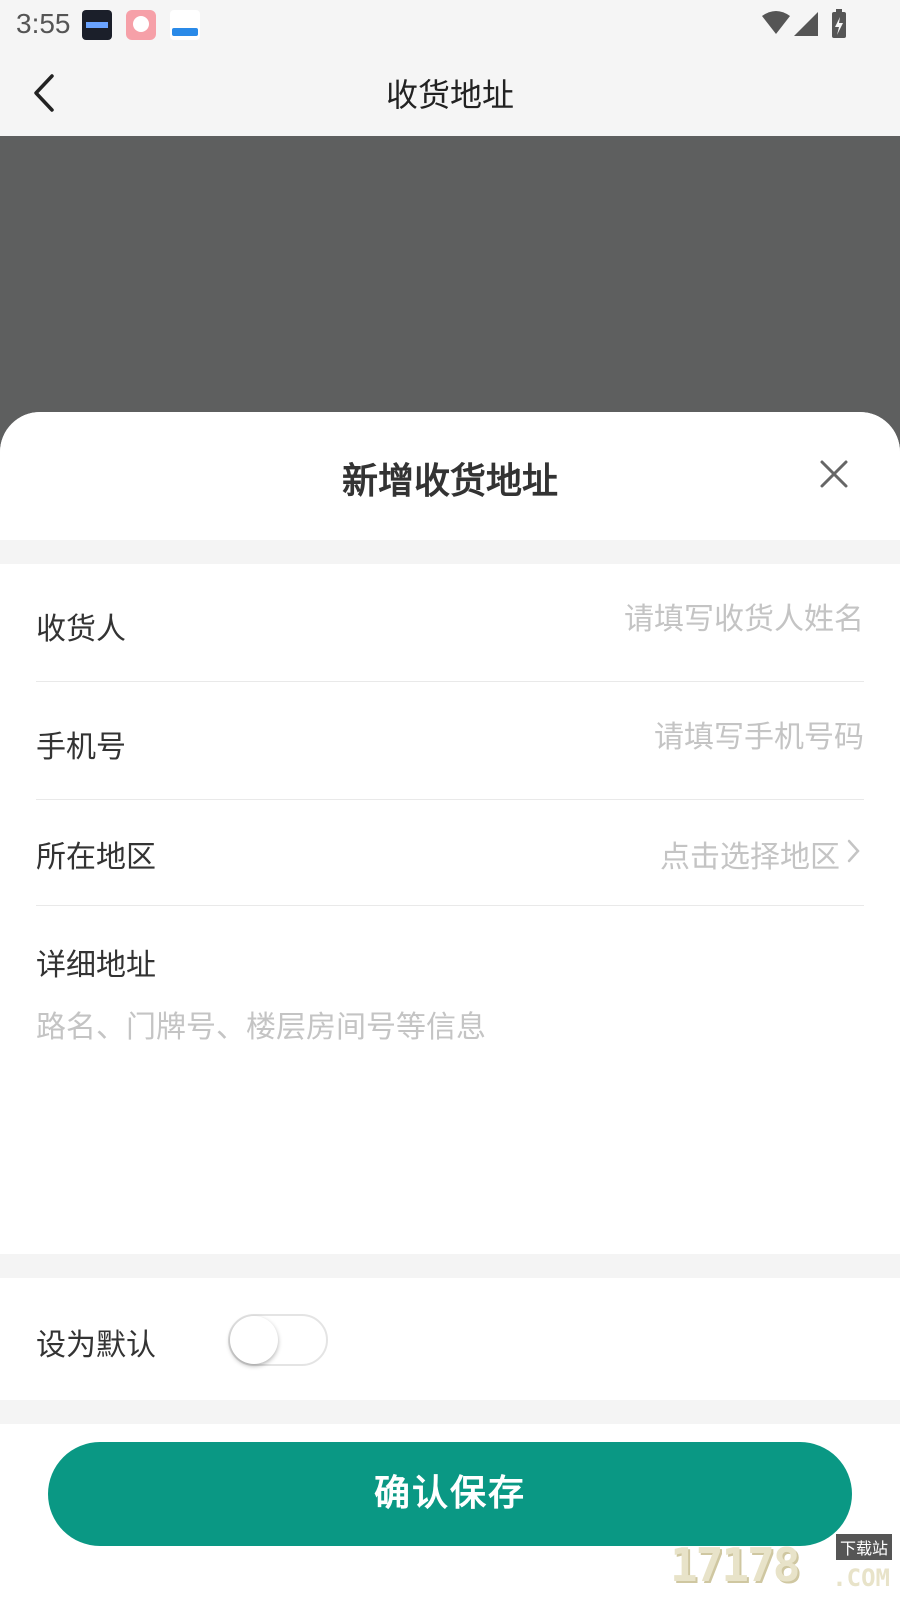 Image resolution: width=900 pixels, height=1600 pixels. What do you see at coordinates (614, 737) in the screenshot?
I see `phone-input` at bounding box center [614, 737].